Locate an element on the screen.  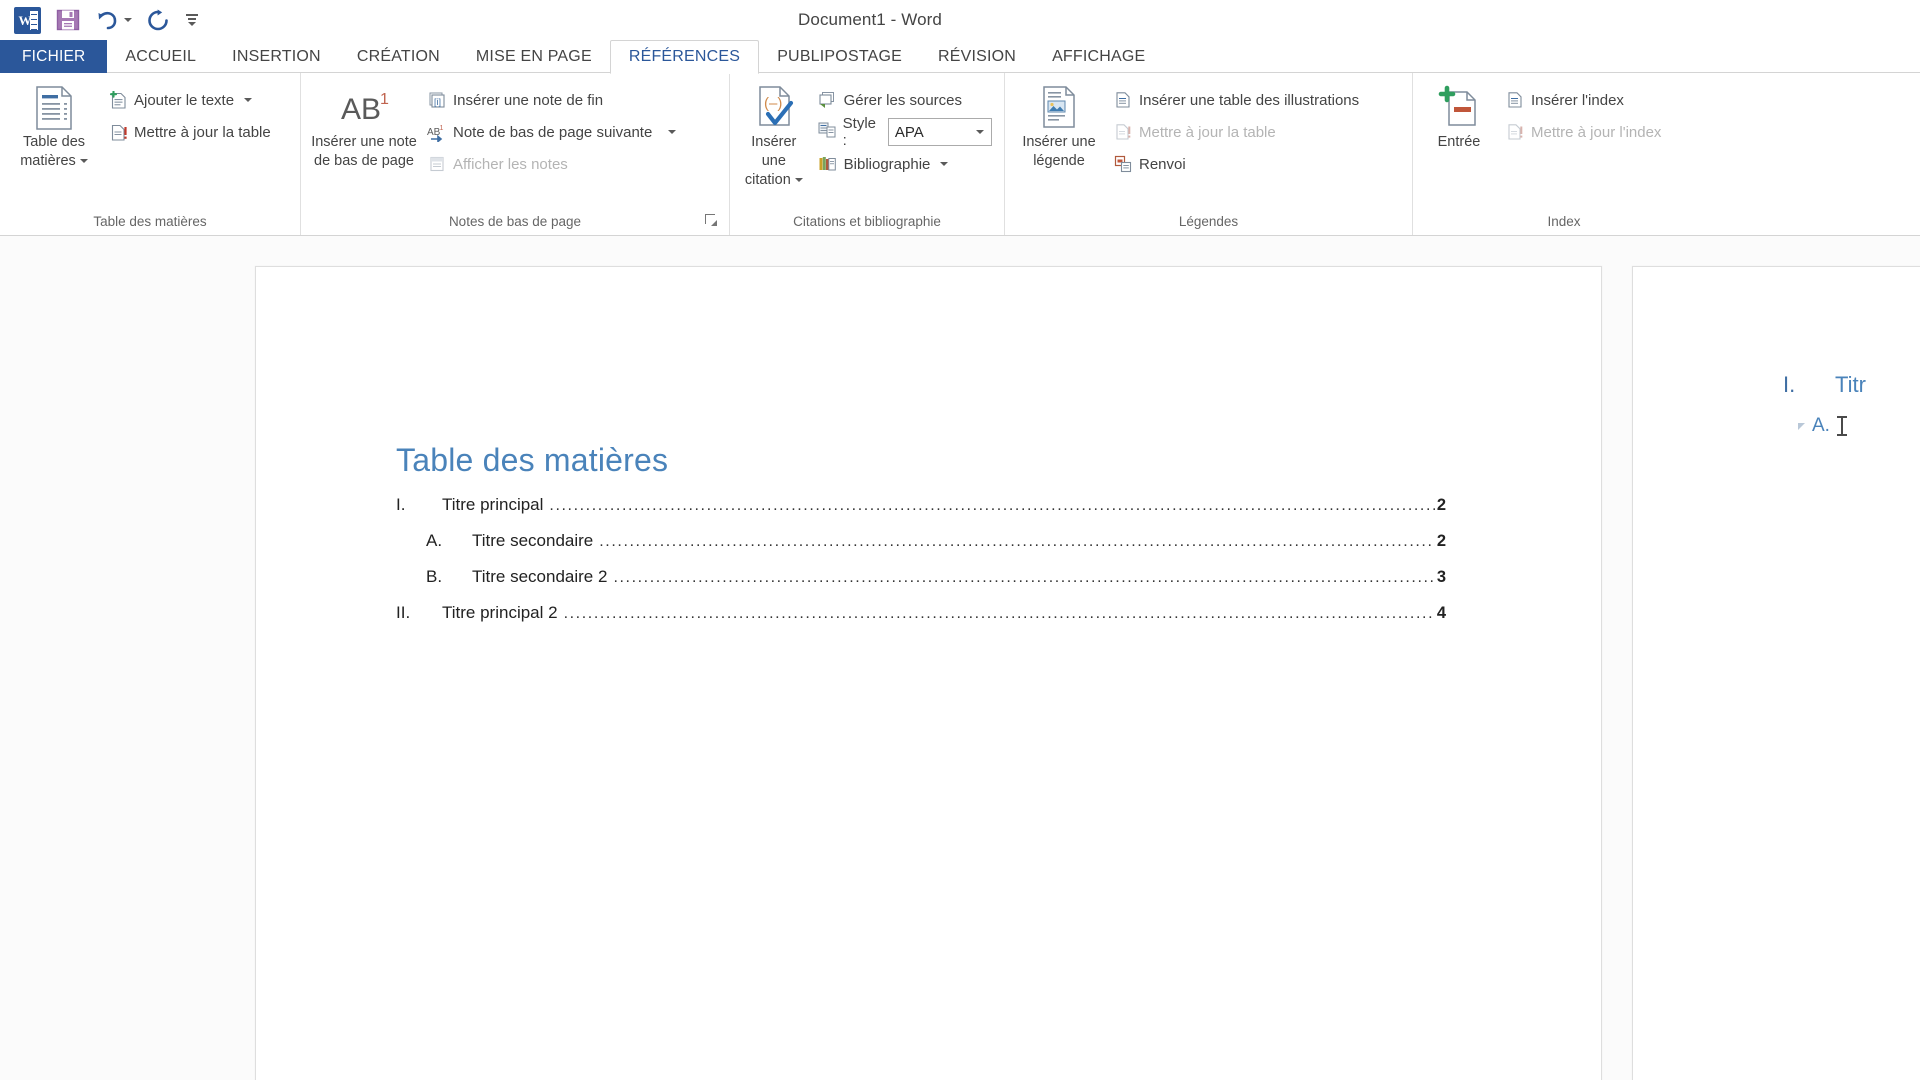
insert-caption-label: Insérer une légende is located at coordinates (1058, 152).